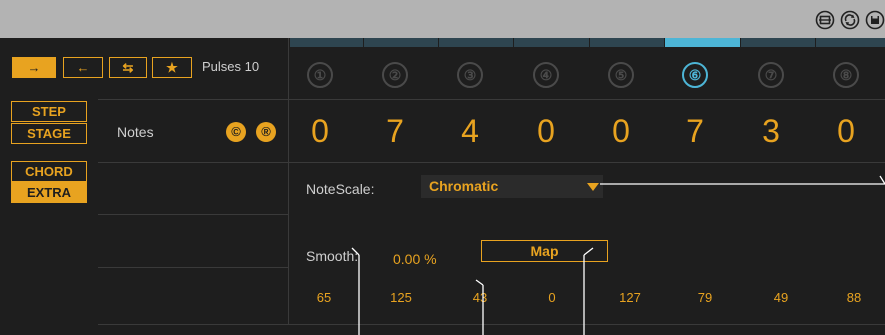 The width and height of the screenshot is (885, 335). Describe the element at coordinates (850, 20) in the screenshot. I see `hotswap-icon` at that location.